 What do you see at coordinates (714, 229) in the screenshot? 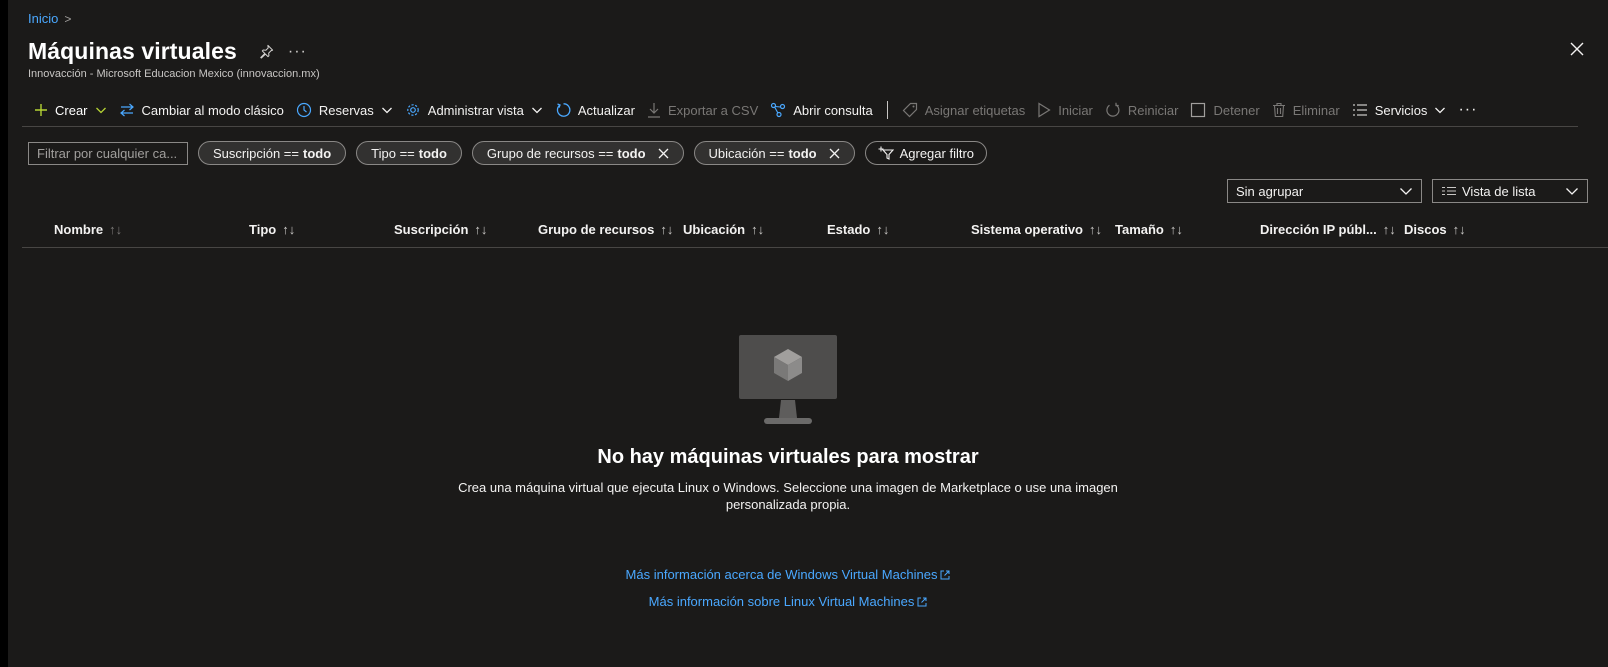
I see `column-label: Ubicación` at bounding box center [714, 229].